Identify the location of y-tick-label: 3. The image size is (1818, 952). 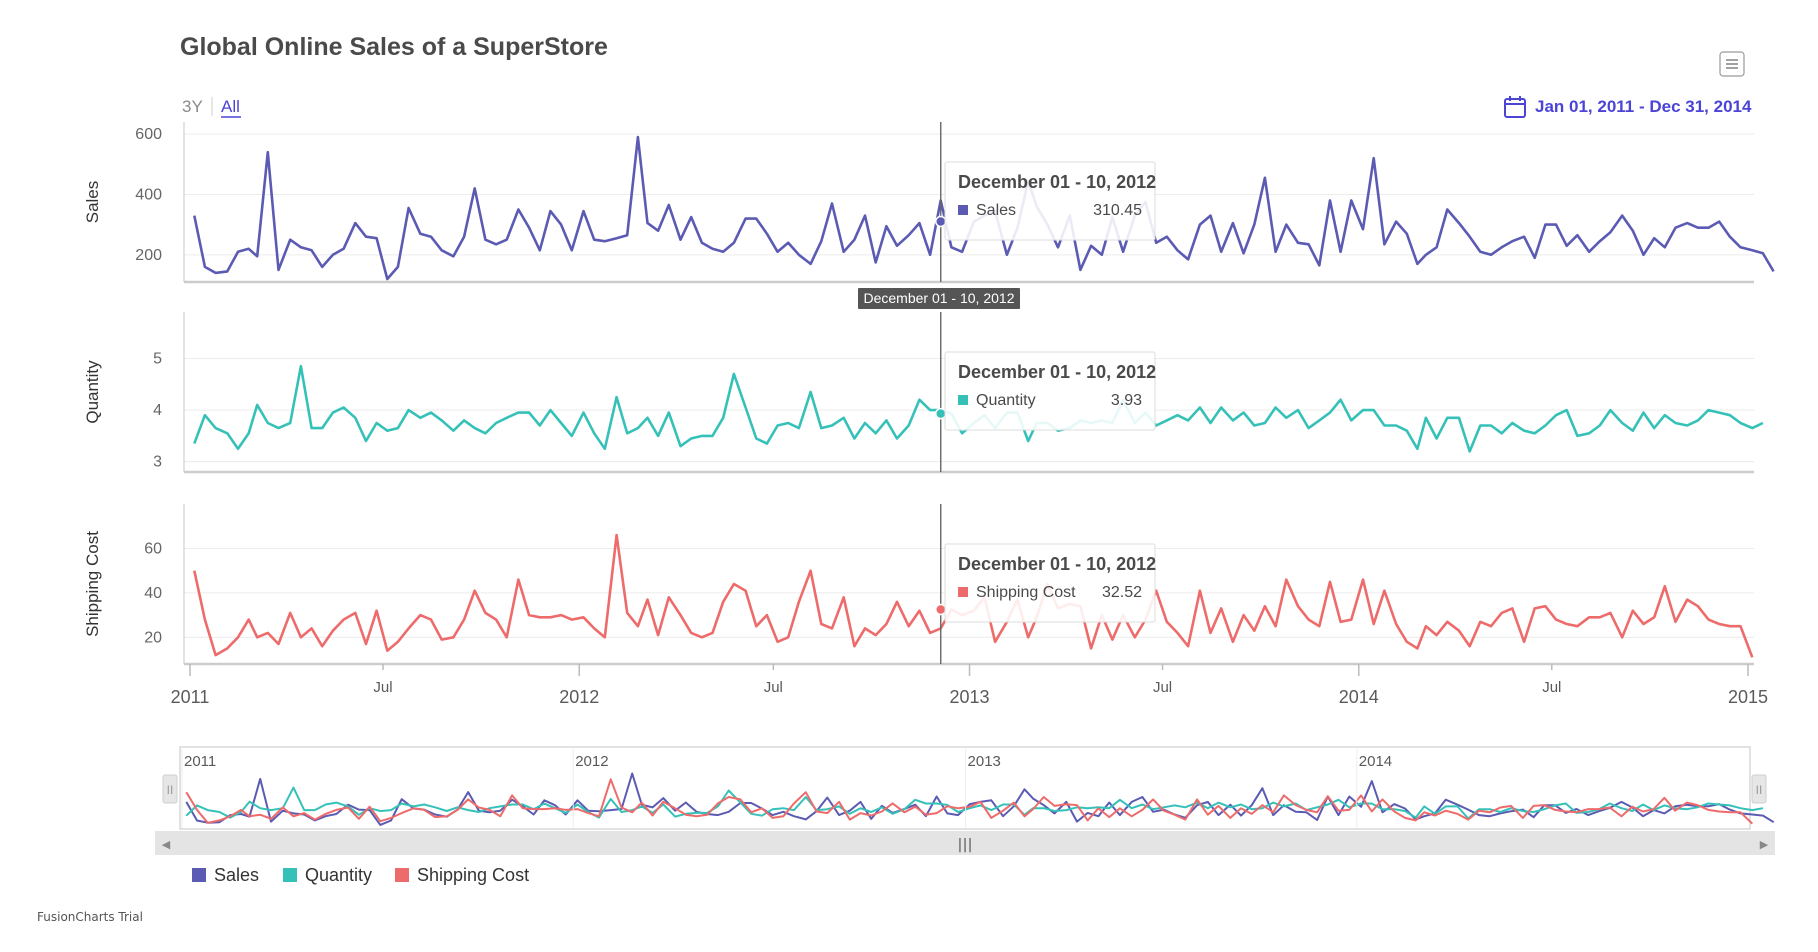
(157, 462).